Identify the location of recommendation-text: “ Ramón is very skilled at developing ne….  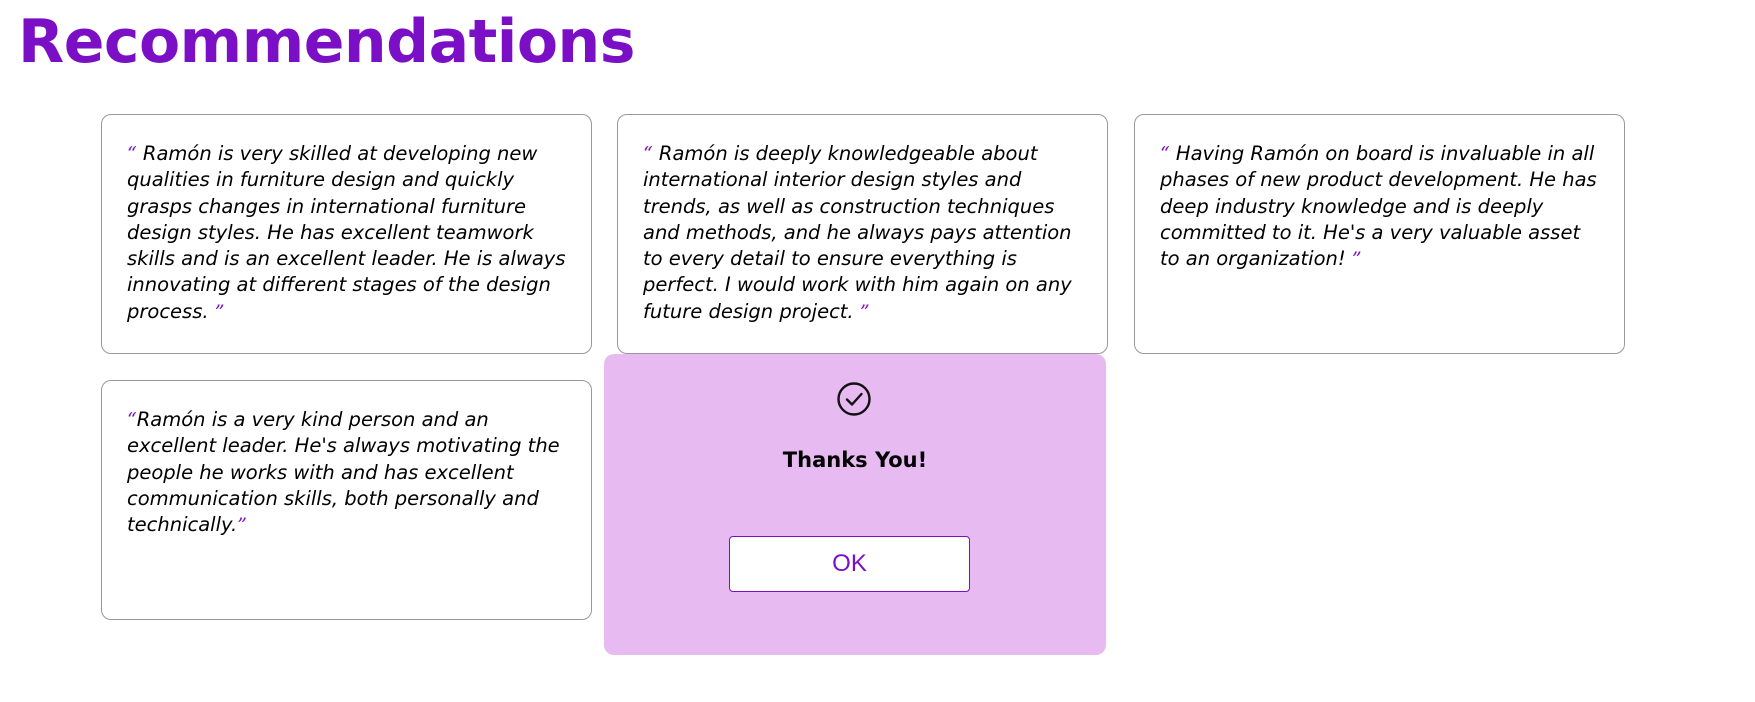
(349, 233).